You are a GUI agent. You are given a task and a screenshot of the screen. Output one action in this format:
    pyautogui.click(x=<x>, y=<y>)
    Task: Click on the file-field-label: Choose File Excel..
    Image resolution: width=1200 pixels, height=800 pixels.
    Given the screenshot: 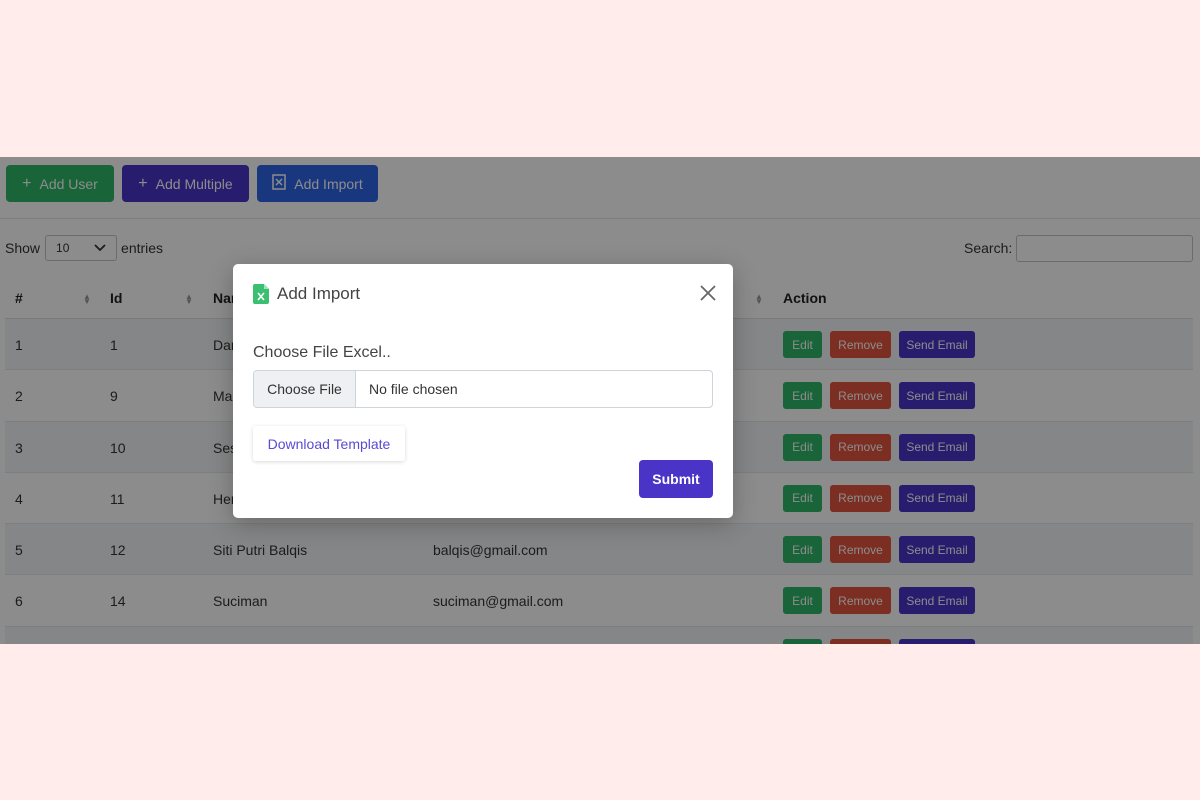 What is the action you would take?
    pyautogui.click(x=322, y=352)
    